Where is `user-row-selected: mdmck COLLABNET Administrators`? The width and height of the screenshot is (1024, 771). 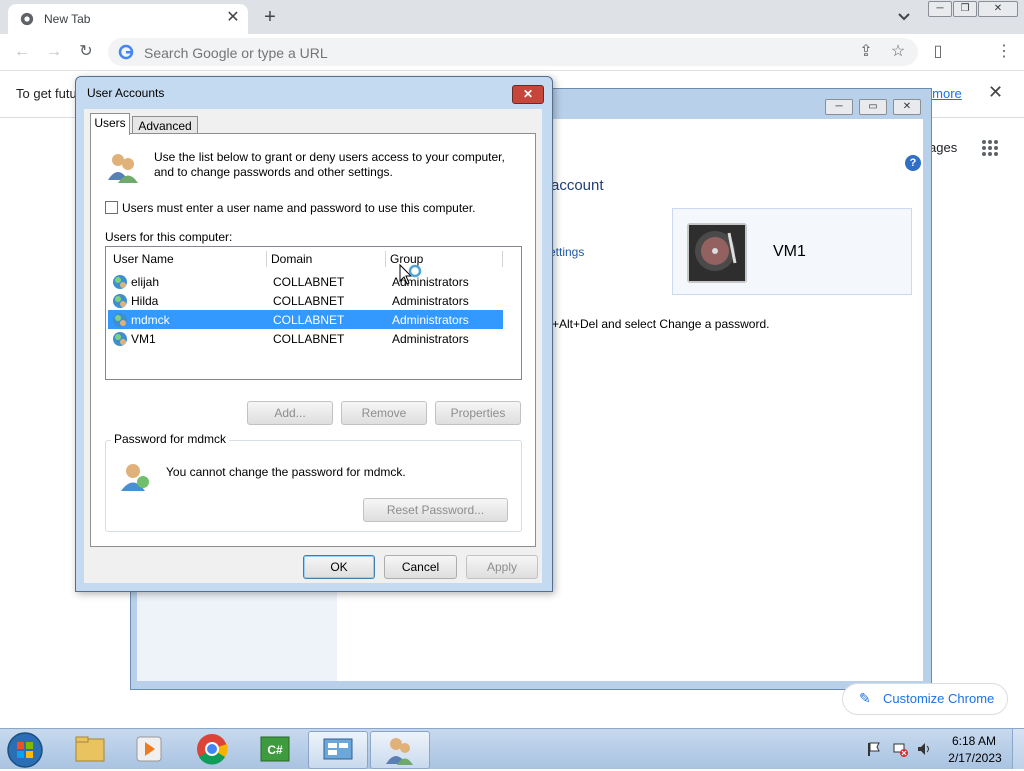 user-row-selected: mdmck COLLABNET Administrators is located at coordinates (305, 319).